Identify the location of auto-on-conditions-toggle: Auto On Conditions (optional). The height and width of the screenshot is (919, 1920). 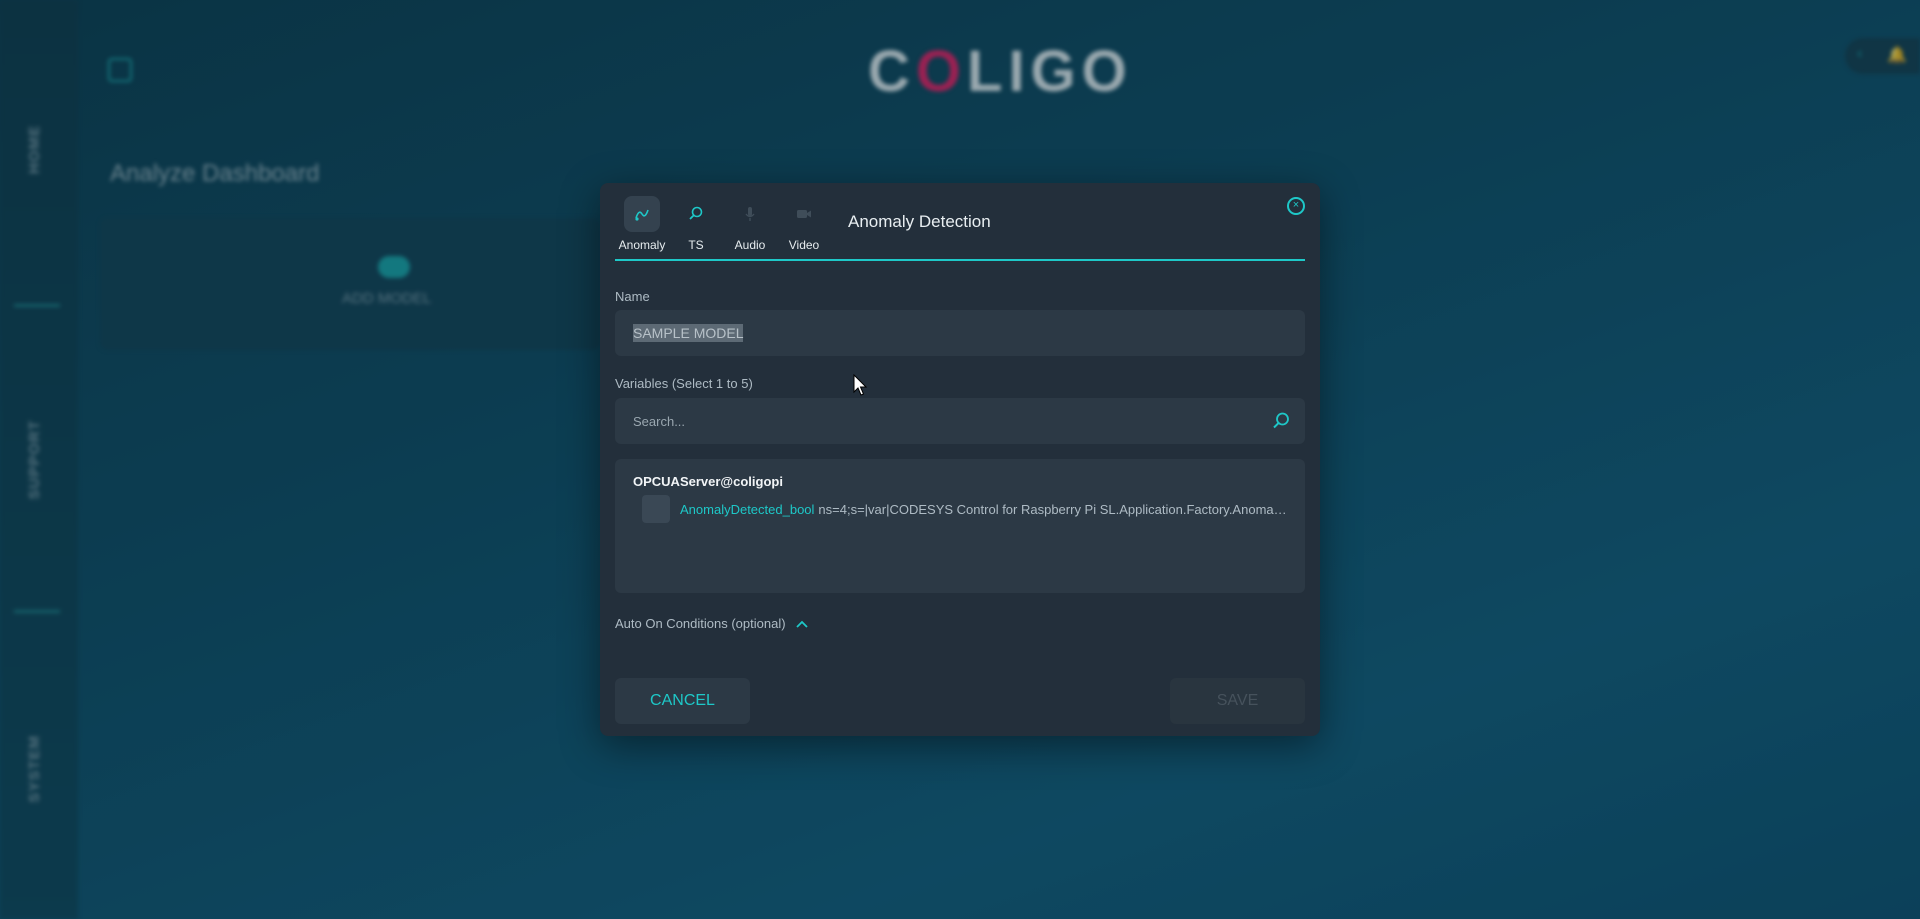
(711, 623).